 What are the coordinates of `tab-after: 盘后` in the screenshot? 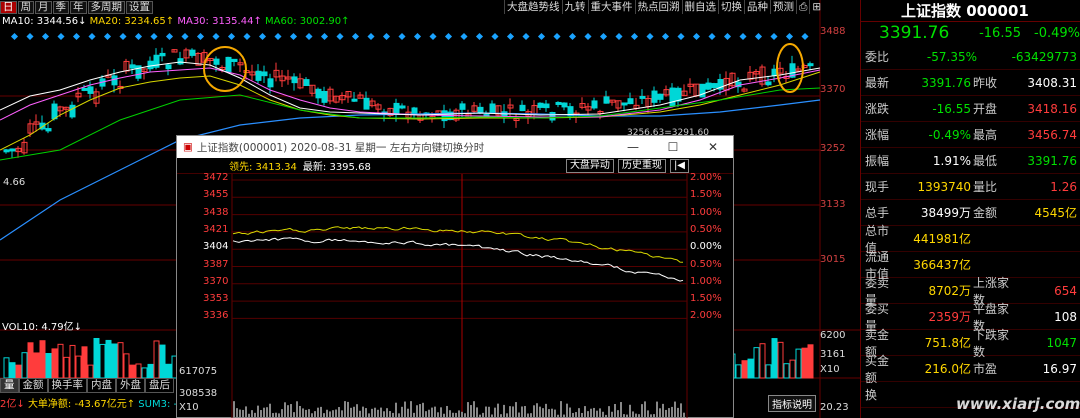 It's located at (159, 385).